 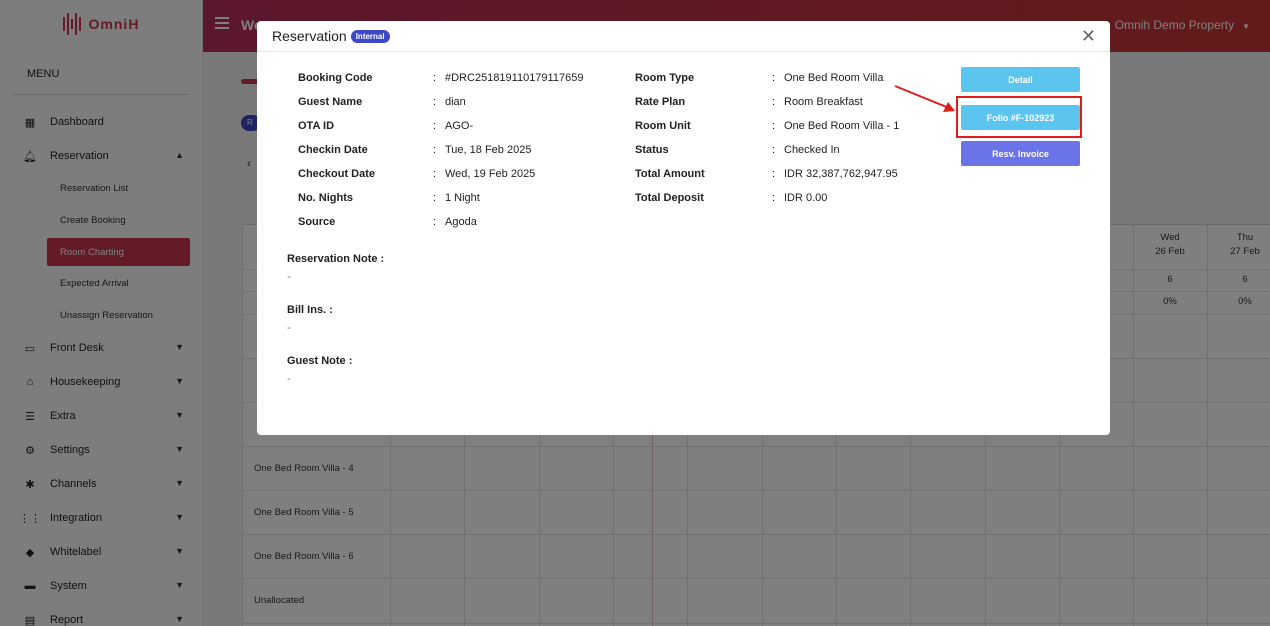 I want to click on field-label: Rate Plan, so click(x=660, y=102).